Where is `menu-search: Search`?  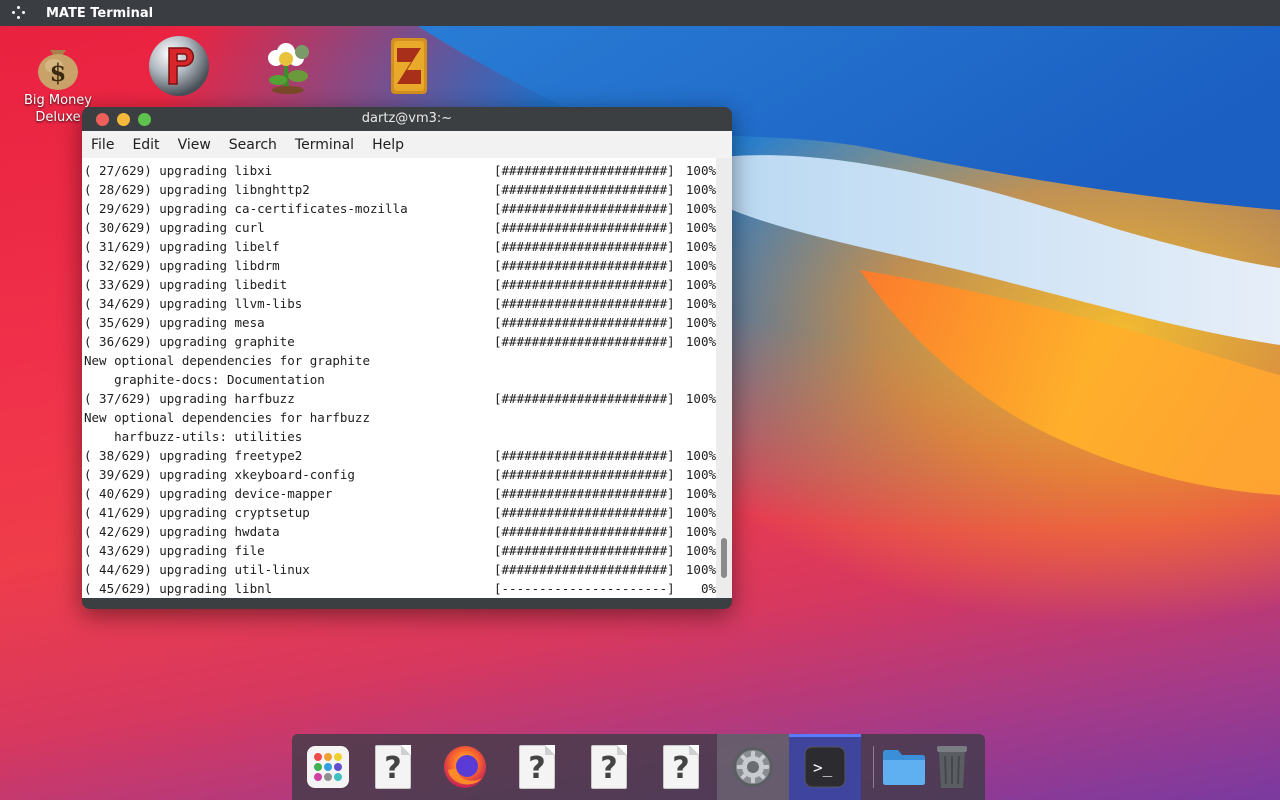 menu-search: Search is located at coordinates (253, 145).